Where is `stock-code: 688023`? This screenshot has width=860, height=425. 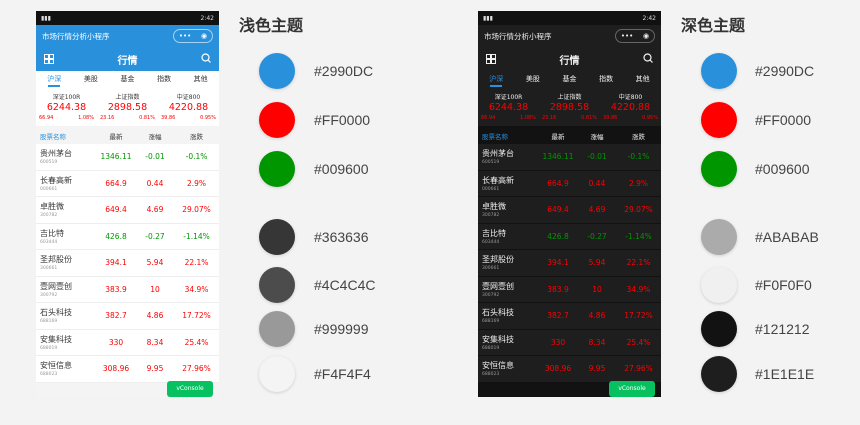
stock-code: 688023 is located at coordinates (491, 375).